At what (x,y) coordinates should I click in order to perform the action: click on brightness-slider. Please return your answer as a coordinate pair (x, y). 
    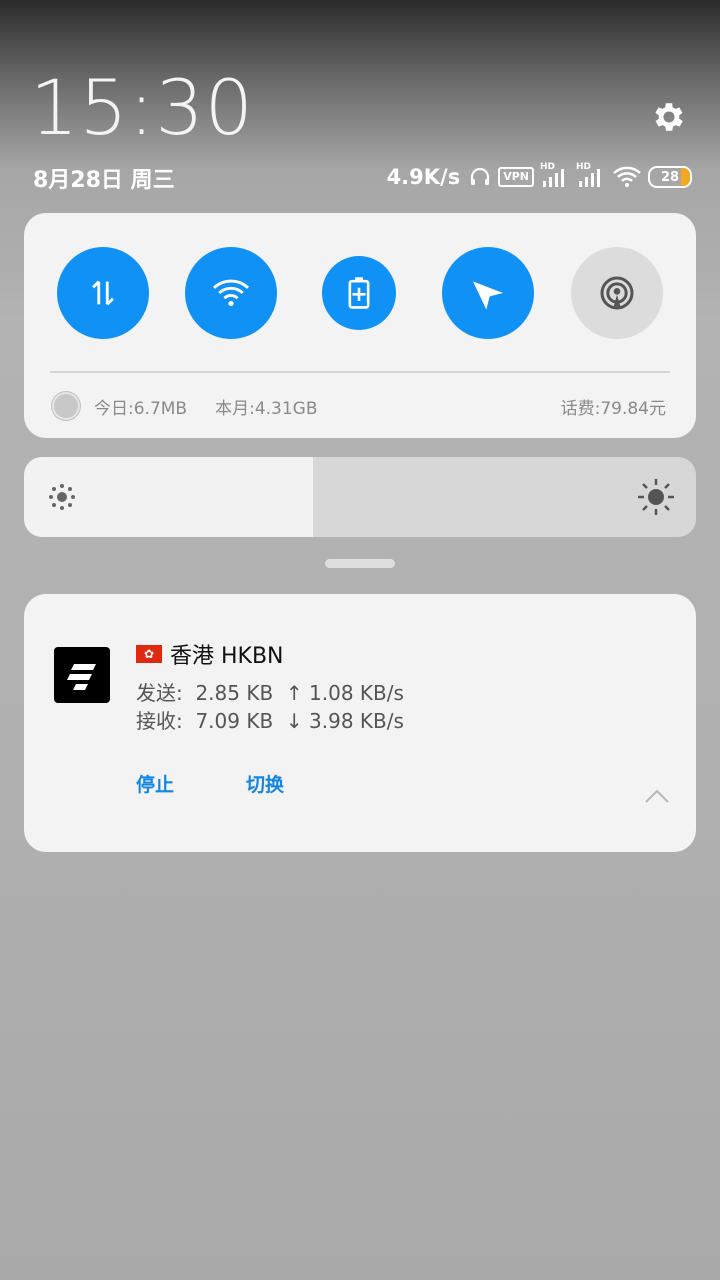
    Looking at the image, I should click on (360, 497).